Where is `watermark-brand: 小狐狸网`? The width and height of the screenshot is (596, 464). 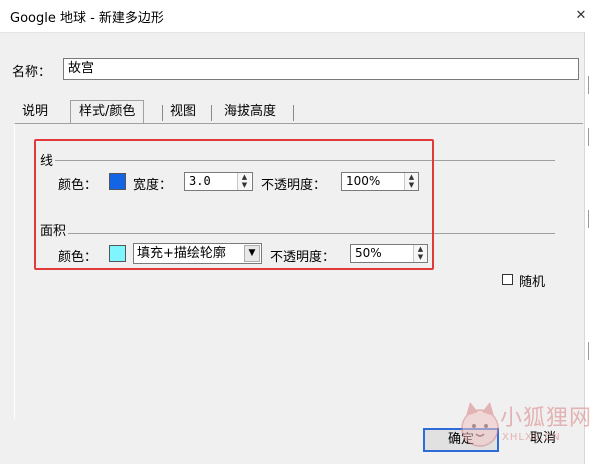 watermark-brand: 小狐狸网 is located at coordinates (546, 418).